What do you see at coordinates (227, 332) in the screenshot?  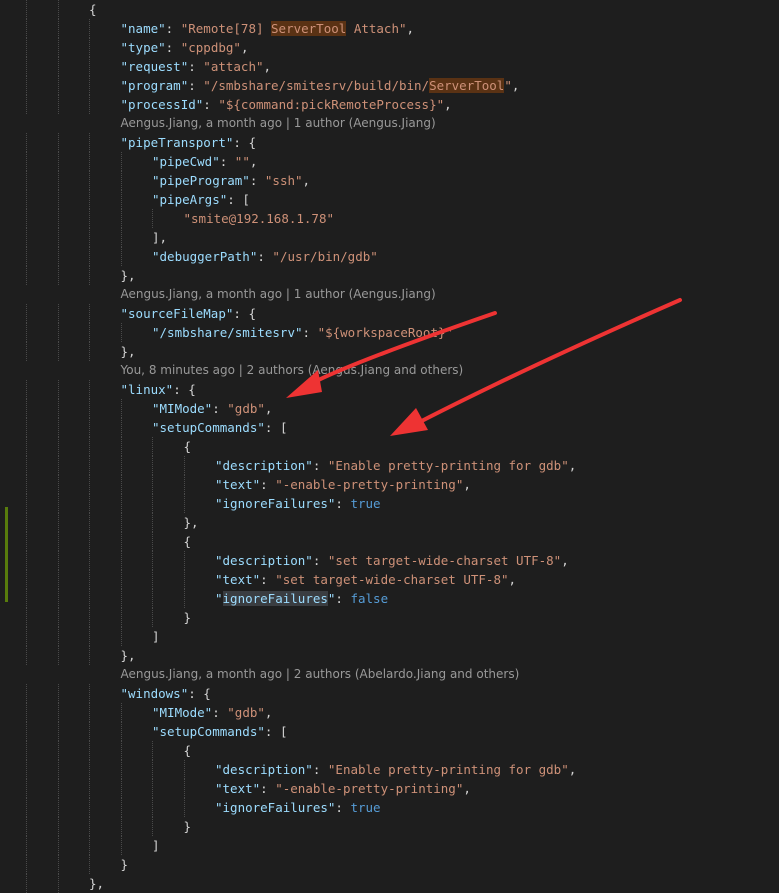 I see `code-token: "/smbshare/smitesrv"` at bounding box center [227, 332].